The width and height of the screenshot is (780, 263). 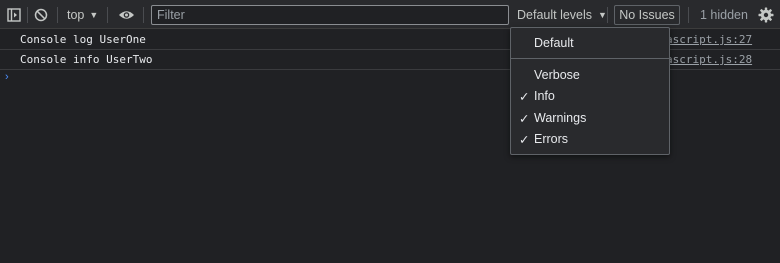 I want to click on menu-item-verbose: Verbose, so click(x=590, y=75).